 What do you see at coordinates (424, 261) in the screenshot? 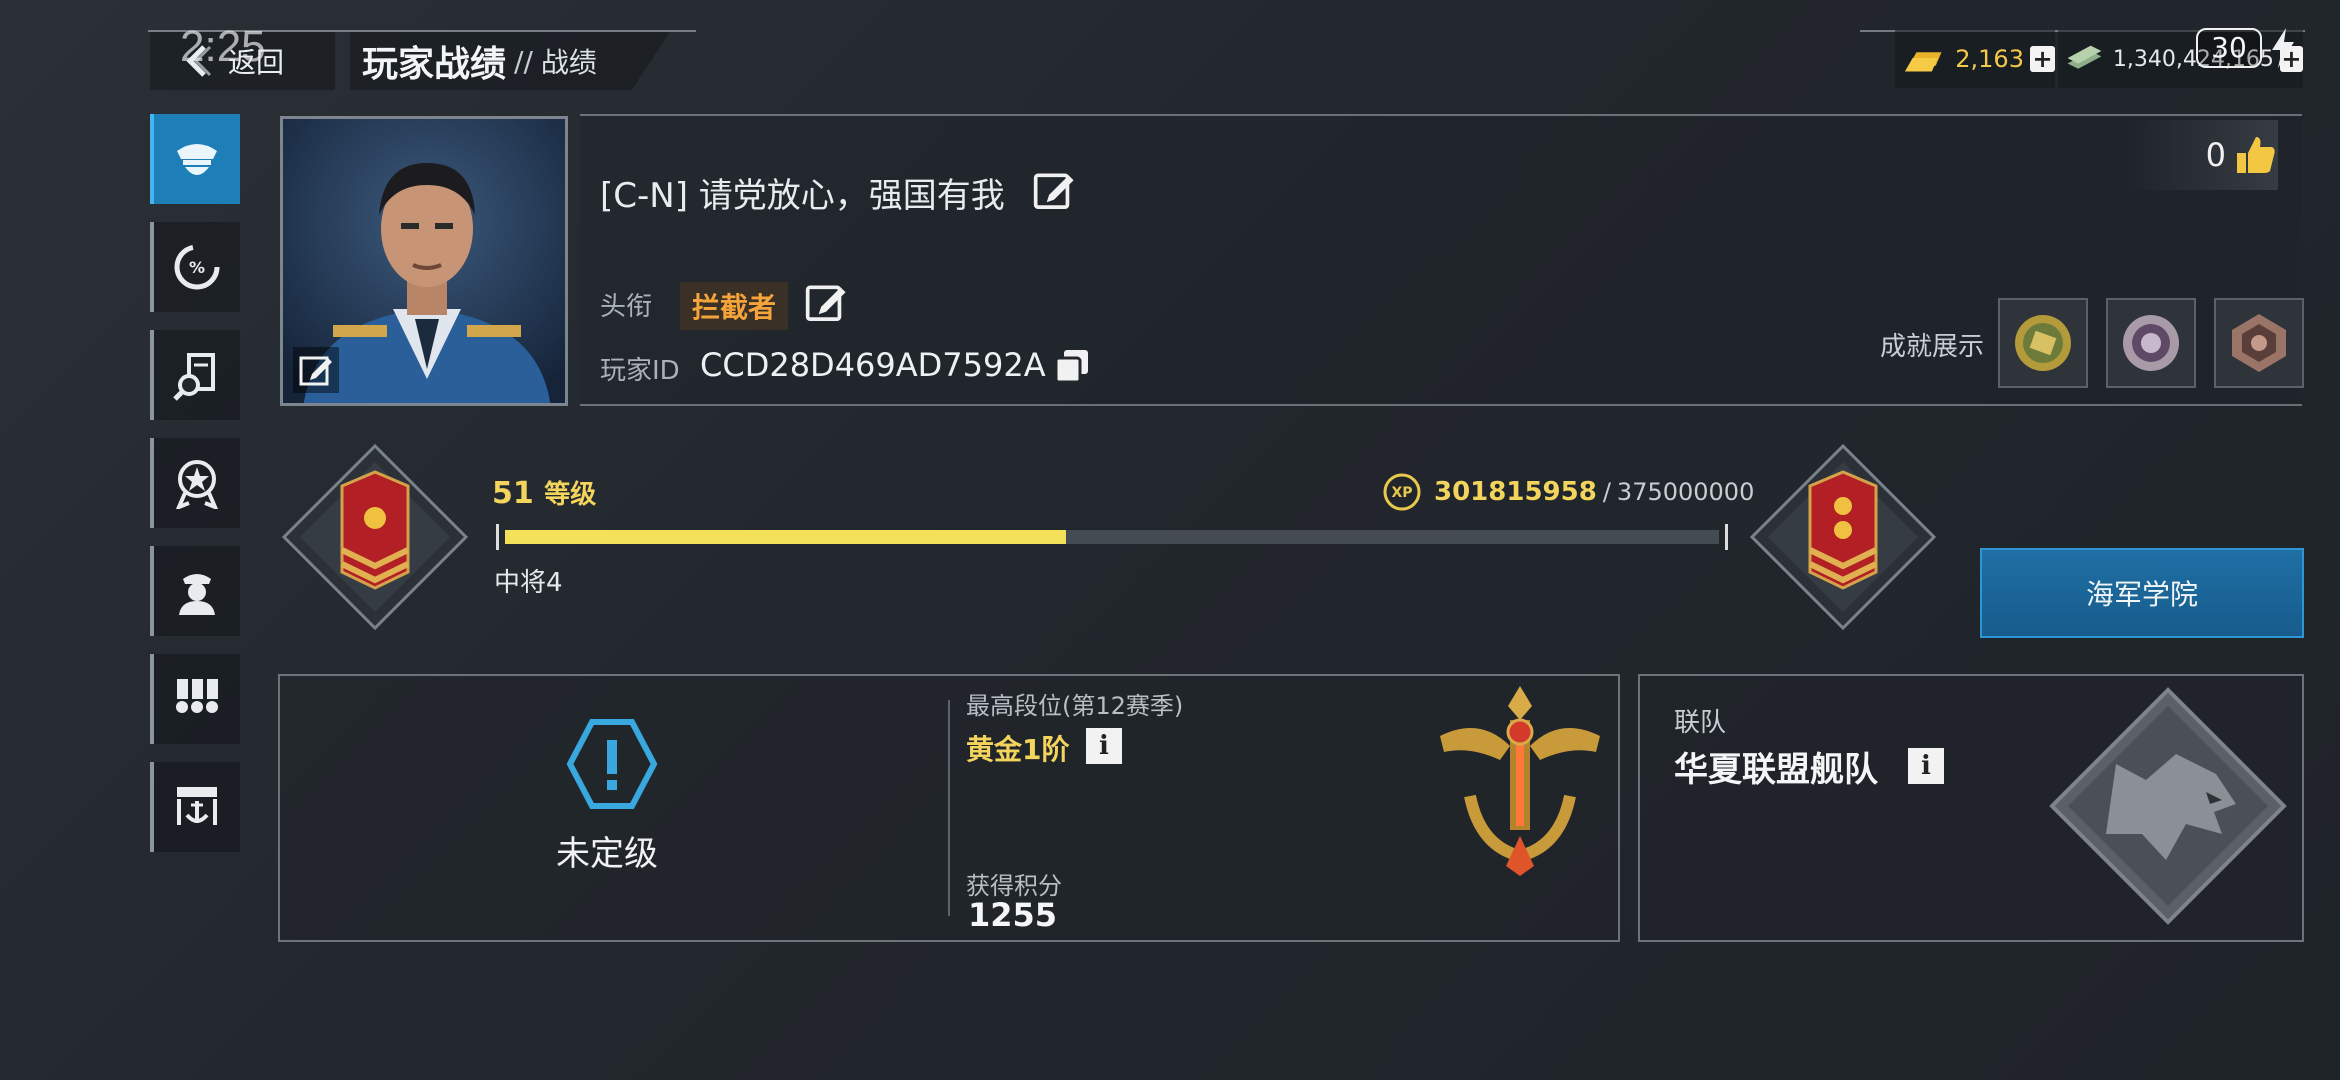
I see `avatar` at bounding box center [424, 261].